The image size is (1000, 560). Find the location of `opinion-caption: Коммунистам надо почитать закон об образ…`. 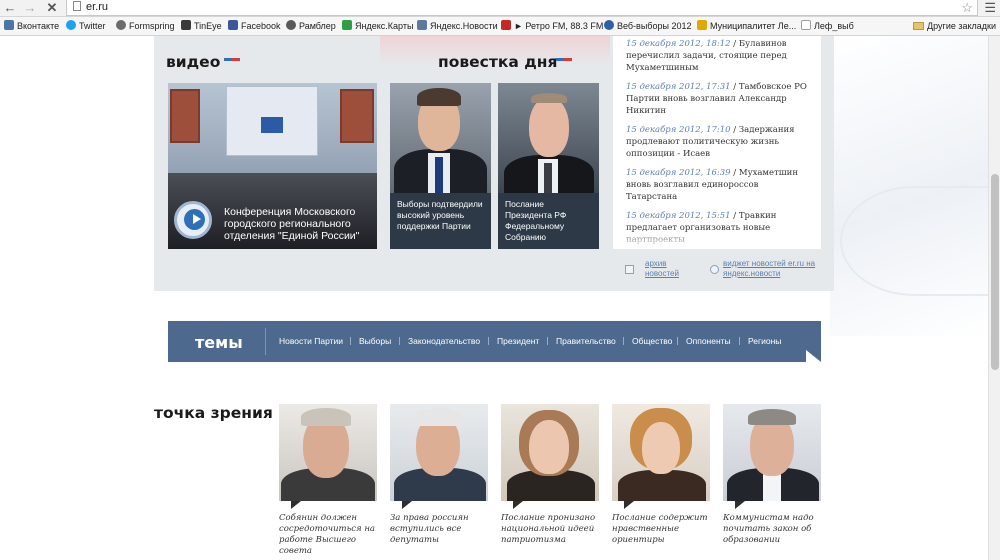

opinion-caption: Коммунистам надо почитать закон об образ… is located at coordinates (772, 529).